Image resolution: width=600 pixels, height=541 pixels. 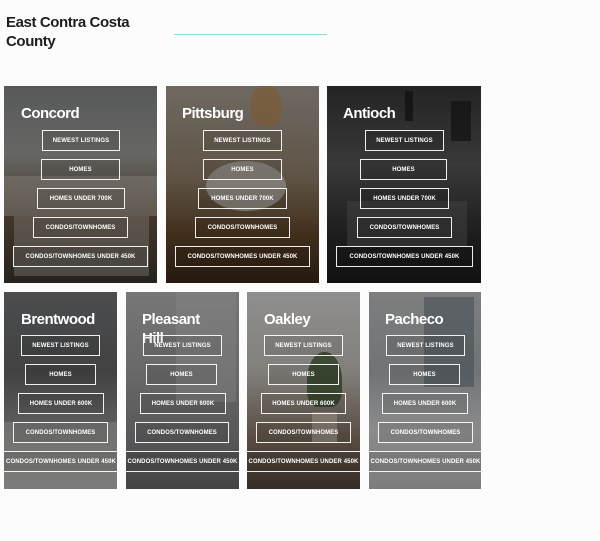 What do you see at coordinates (414, 319) in the screenshot?
I see `card-title: Pacheco` at bounding box center [414, 319].